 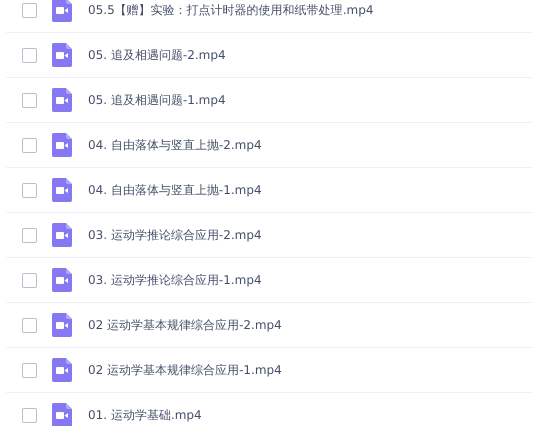 I want to click on file-name: 02 运动学基本规律综合应用-2.mp4, so click(x=185, y=325).